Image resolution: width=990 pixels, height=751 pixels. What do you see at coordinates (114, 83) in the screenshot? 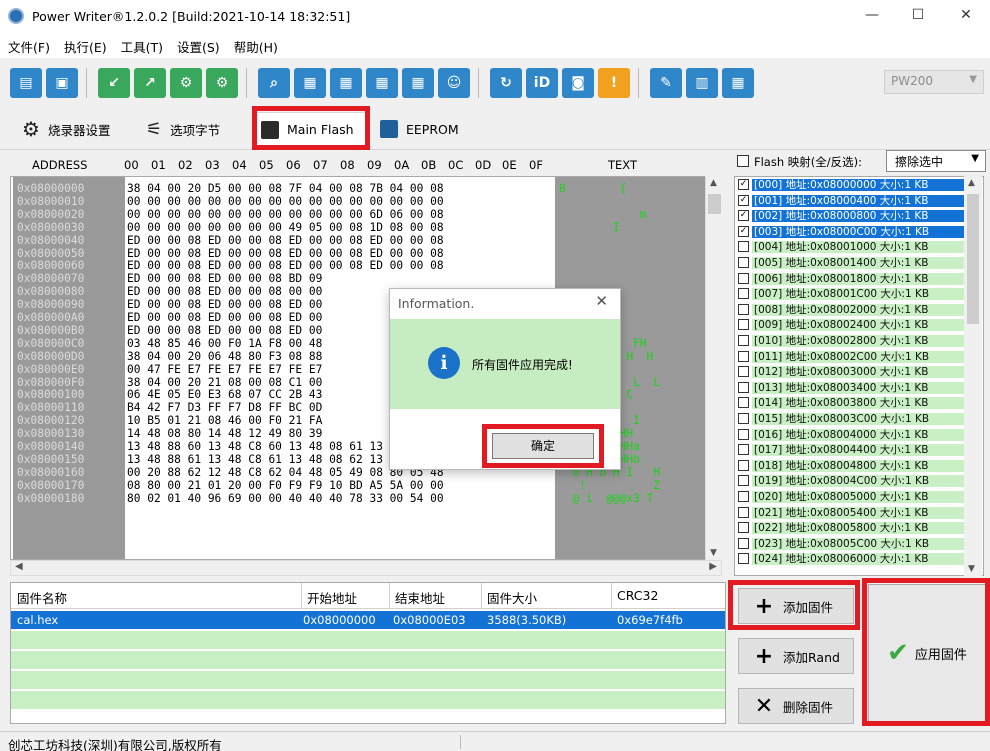
I see `download-icon: ↙` at bounding box center [114, 83].